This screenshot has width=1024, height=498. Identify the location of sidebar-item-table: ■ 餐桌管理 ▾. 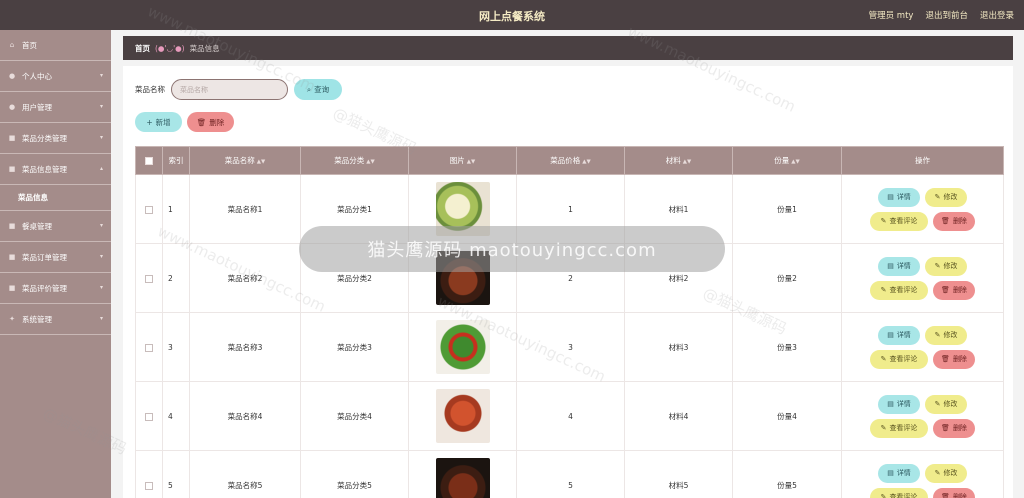
(55, 226).